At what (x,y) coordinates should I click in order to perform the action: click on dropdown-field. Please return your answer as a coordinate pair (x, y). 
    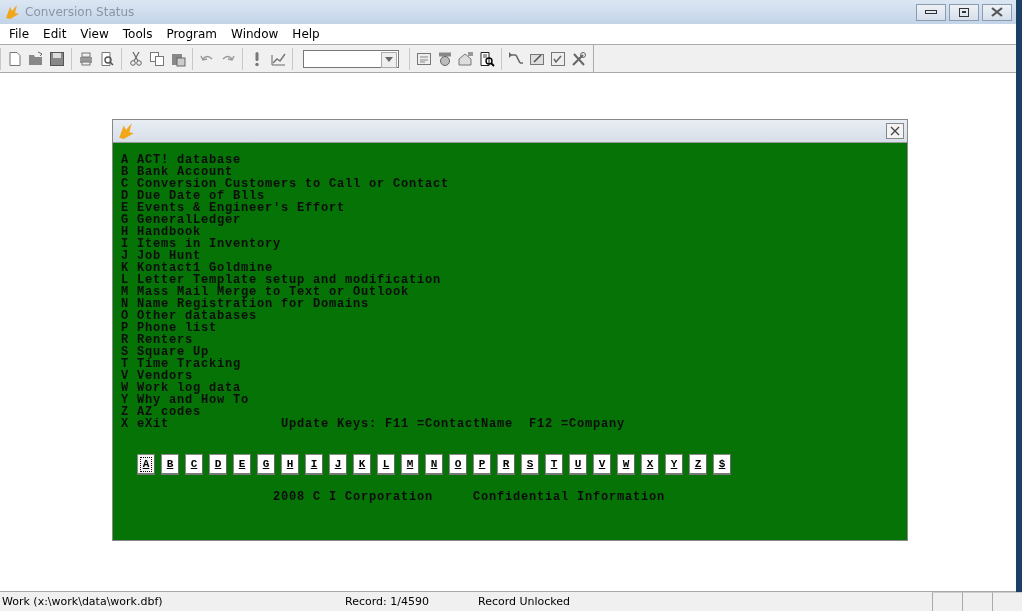
    Looking at the image, I should click on (351, 58).